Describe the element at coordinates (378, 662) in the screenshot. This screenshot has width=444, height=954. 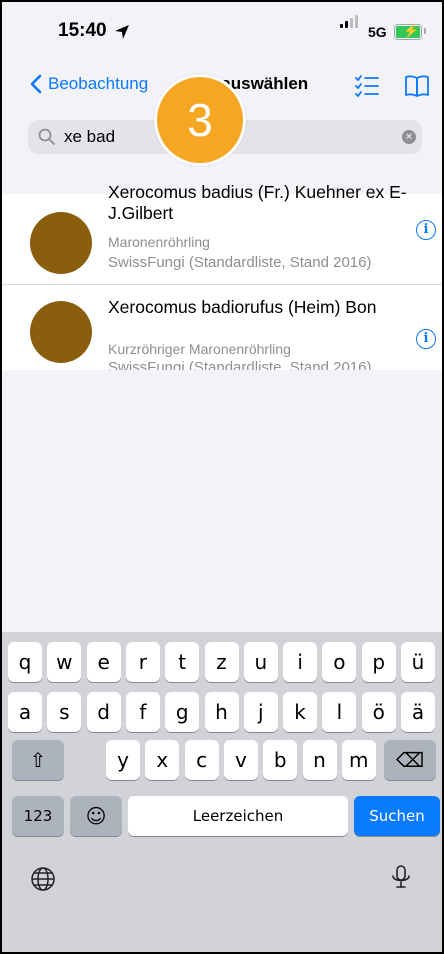
I see `key-p: p` at that location.